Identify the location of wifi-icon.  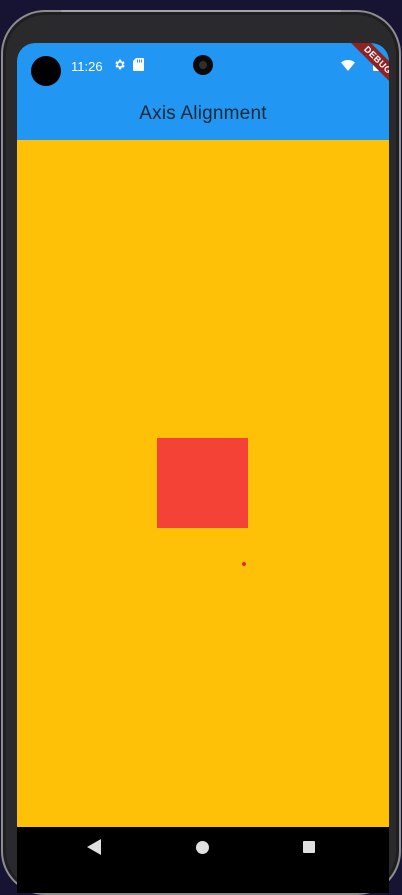
(348, 65).